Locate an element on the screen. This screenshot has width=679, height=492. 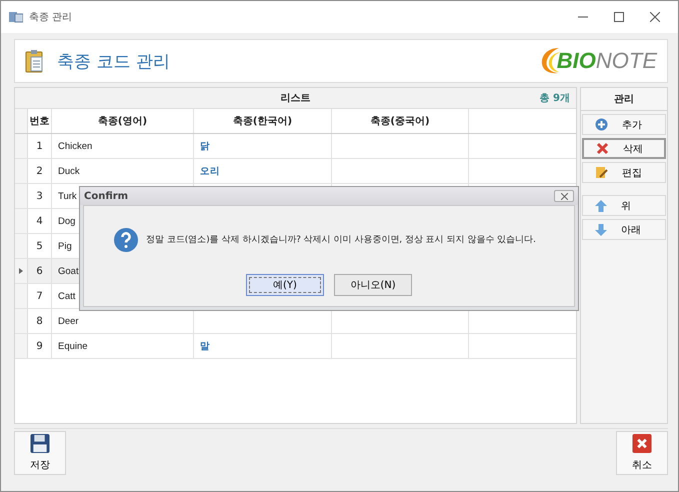
window-title: 축종 관리 is located at coordinates (50, 17).